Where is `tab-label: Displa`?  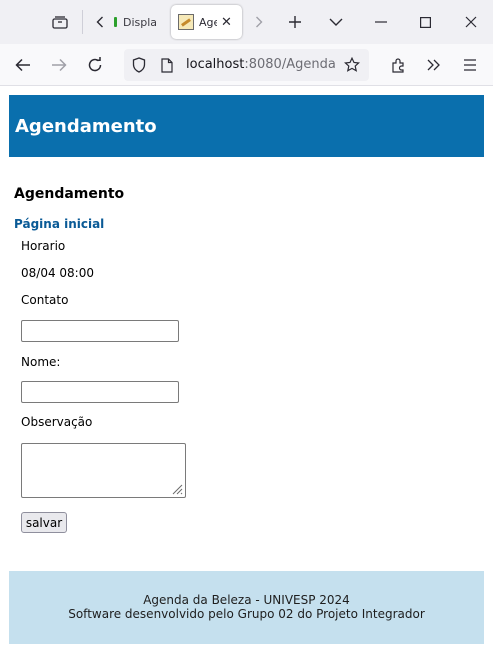
tab-label: Displa is located at coordinates (140, 22).